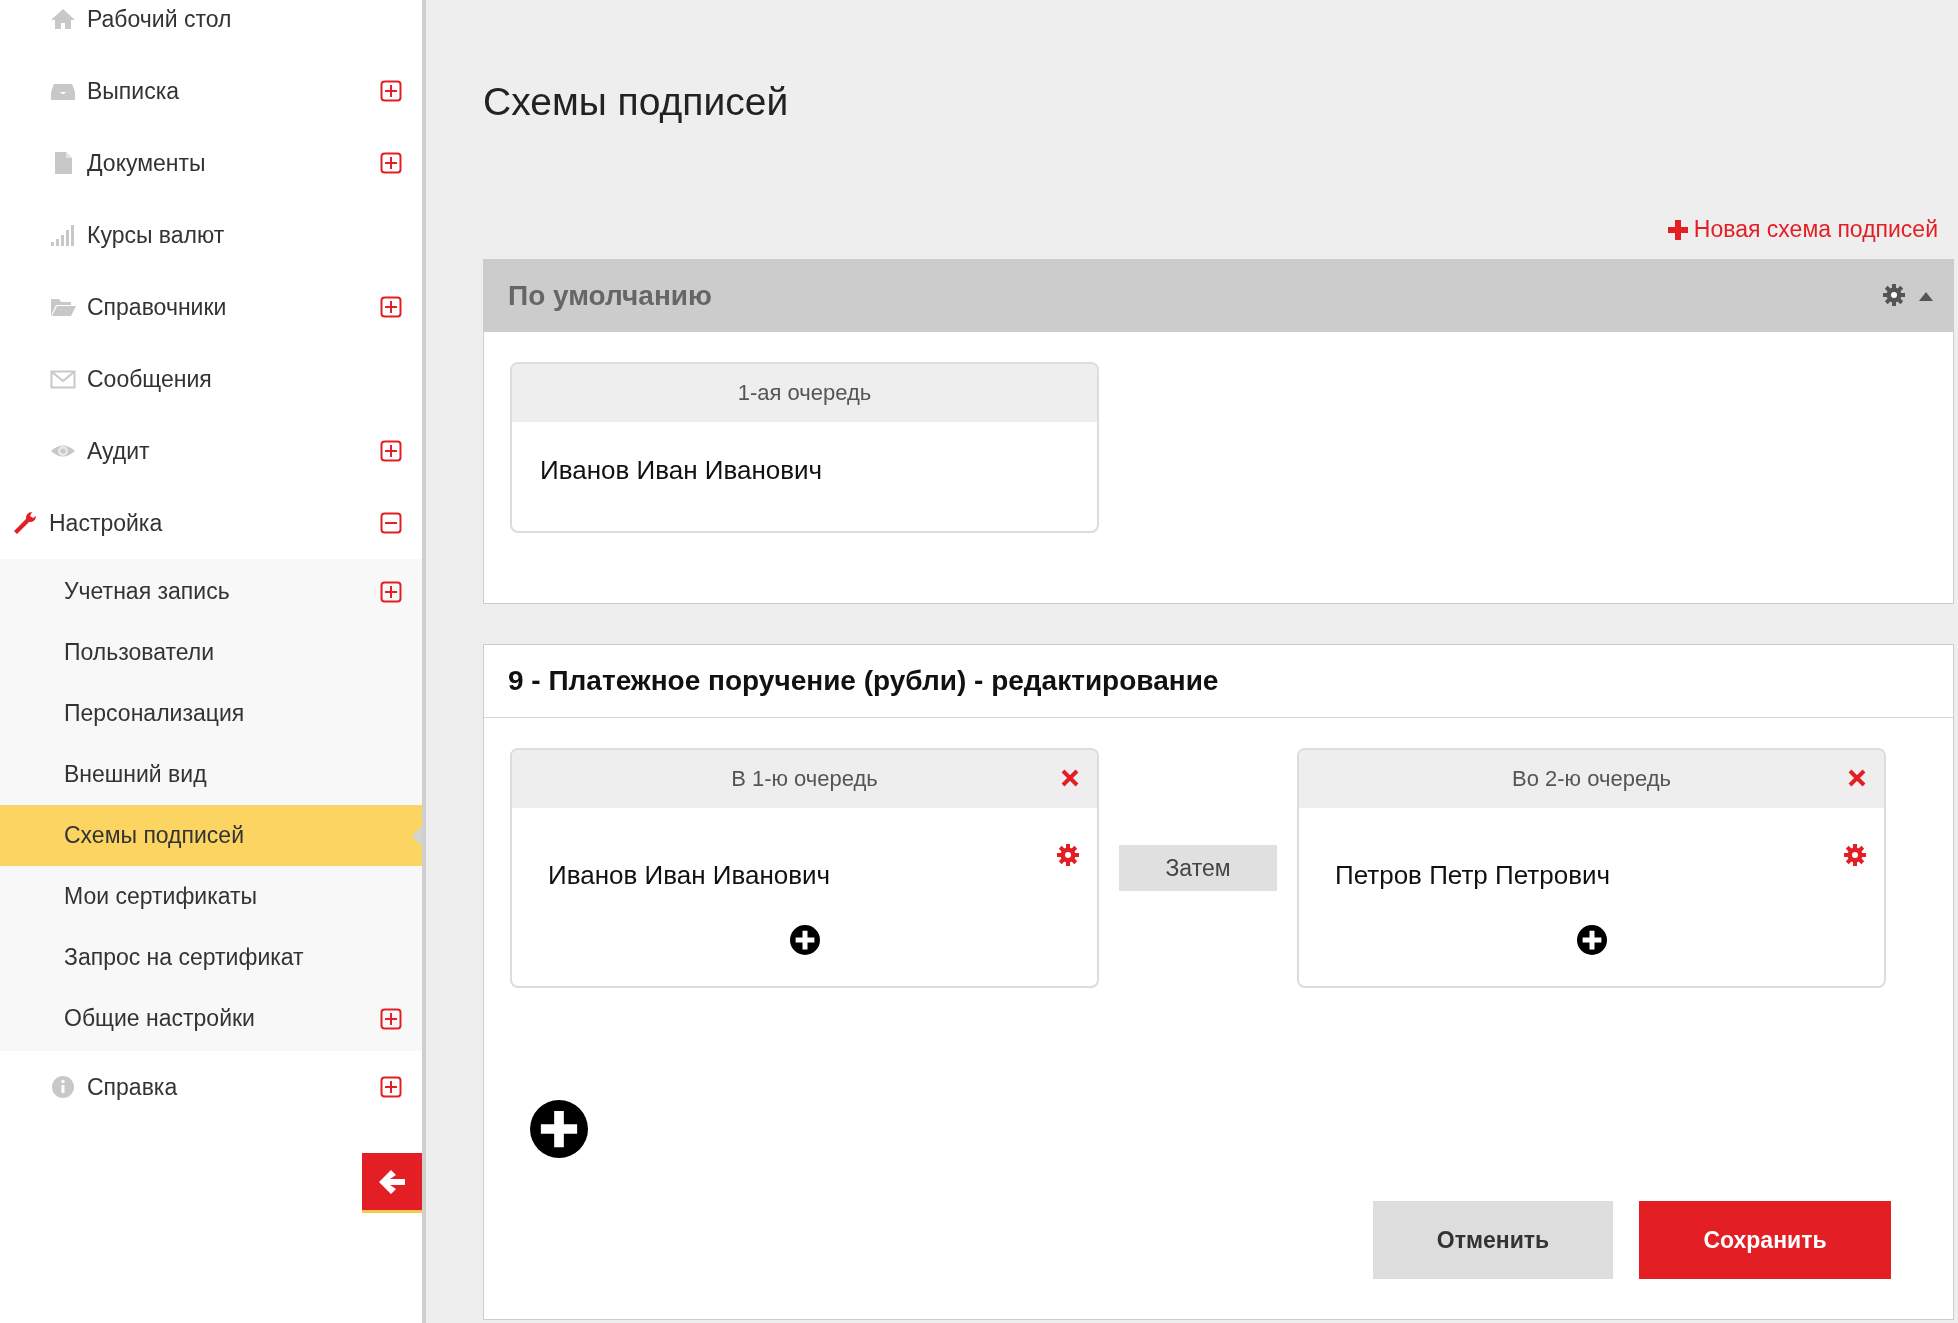  Describe the element at coordinates (211, 835) in the screenshot. I see `submenu-item: Схемы подписей` at that location.